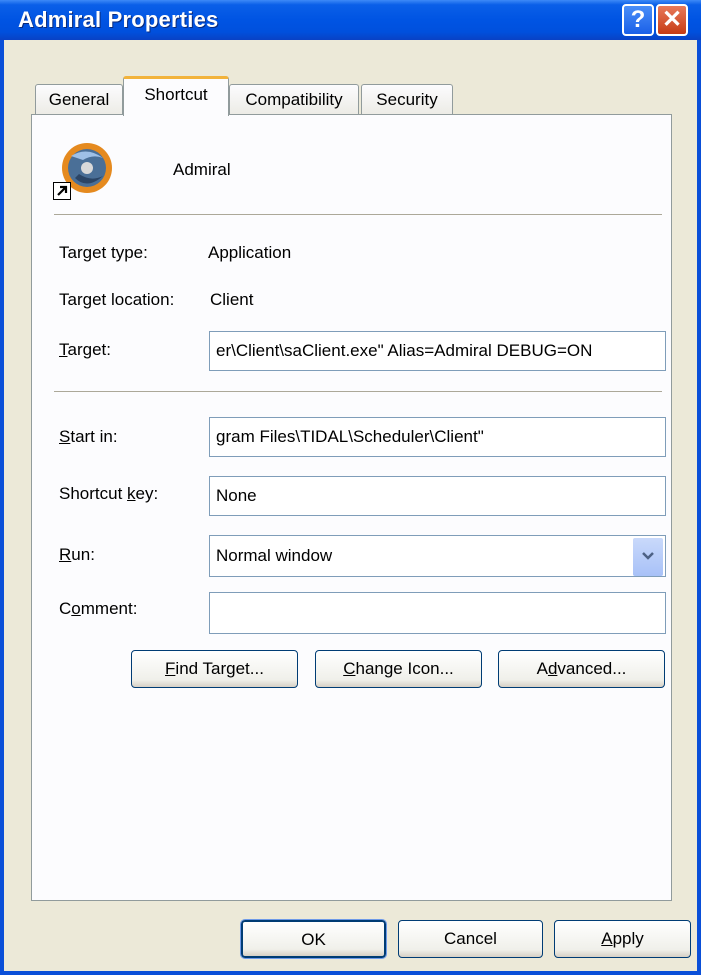 This screenshot has height=975, width=701. What do you see at coordinates (202, 169) in the screenshot?
I see `shortcut-name: Admiral` at bounding box center [202, 169].